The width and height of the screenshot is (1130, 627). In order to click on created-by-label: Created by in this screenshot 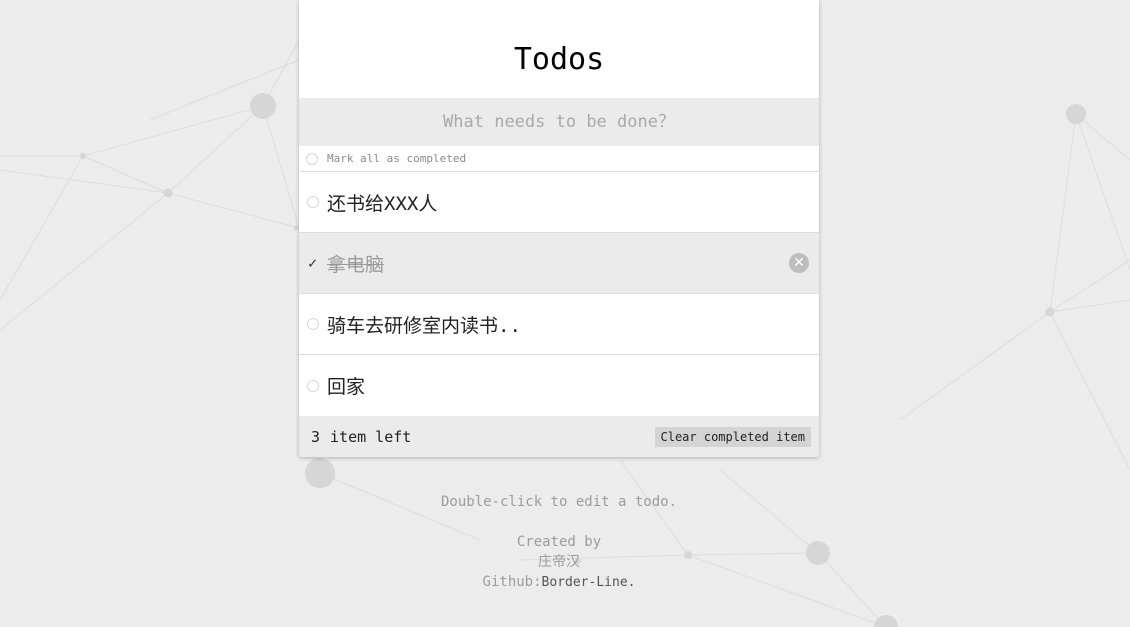, I will do `click(559, 542)`.